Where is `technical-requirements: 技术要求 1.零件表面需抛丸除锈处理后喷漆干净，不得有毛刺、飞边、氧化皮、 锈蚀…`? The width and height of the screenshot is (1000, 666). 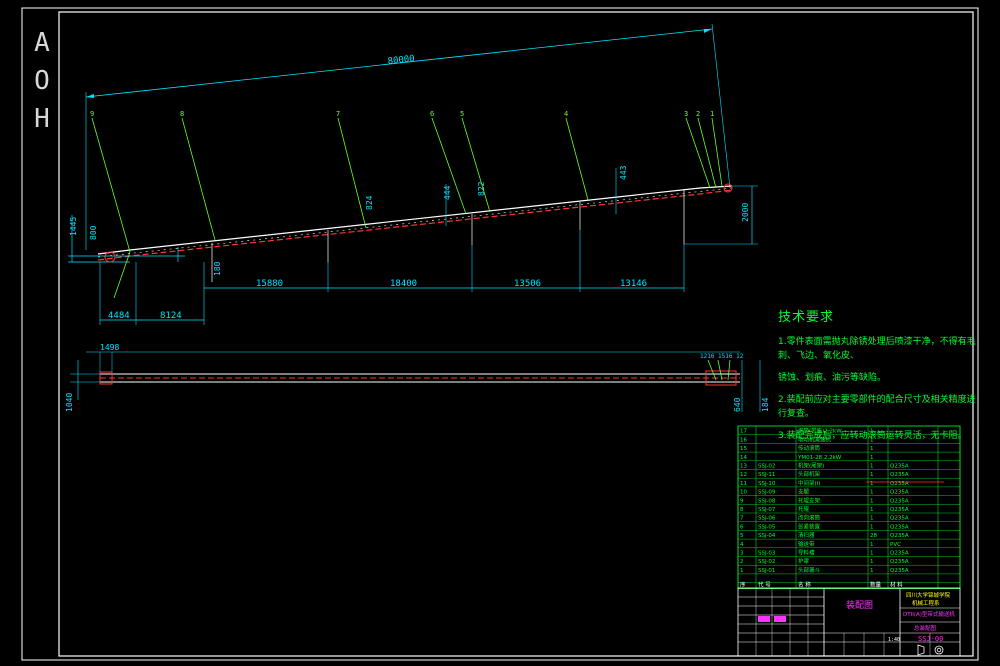 technical-requirements: 技术要求 1.零件表面需抛丸除锈处理后喷漆干净，不得有毛刺、飞边、氧化皮、 锈蚀… is located at coordinates (878, 378).